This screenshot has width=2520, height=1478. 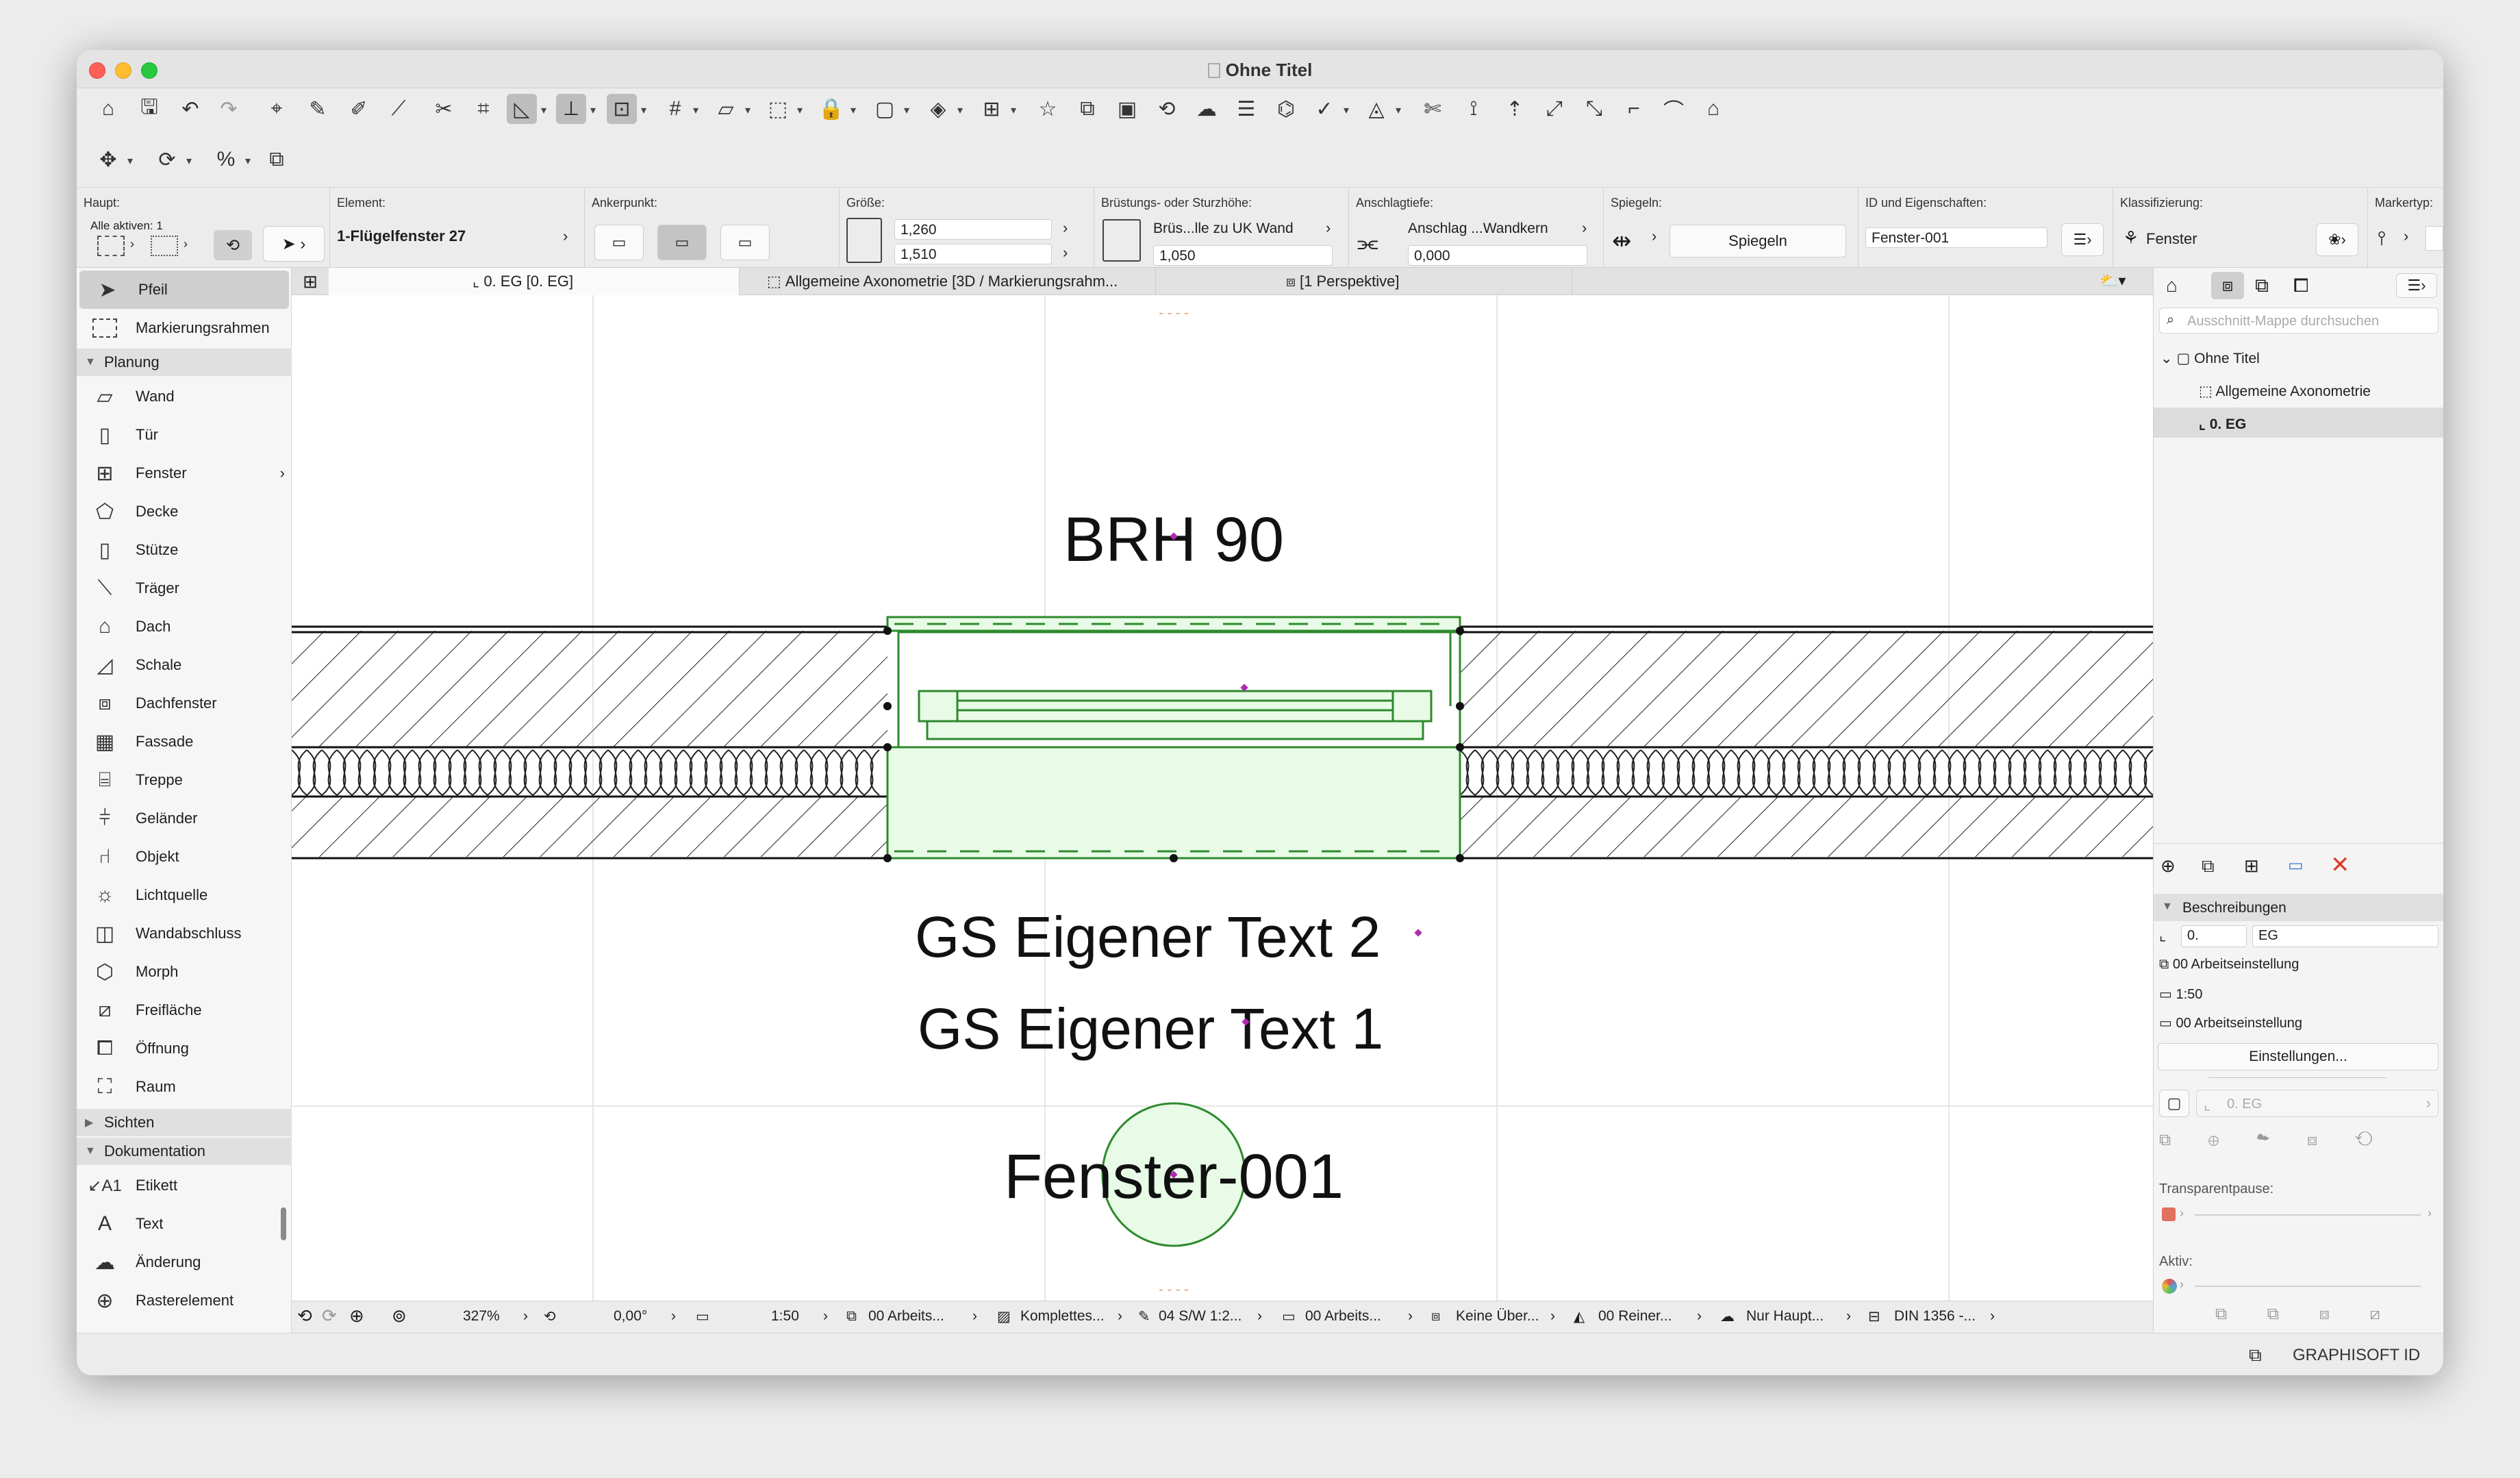 I want to click on roof-icon: ⌂, so click(x=1713, y=109).